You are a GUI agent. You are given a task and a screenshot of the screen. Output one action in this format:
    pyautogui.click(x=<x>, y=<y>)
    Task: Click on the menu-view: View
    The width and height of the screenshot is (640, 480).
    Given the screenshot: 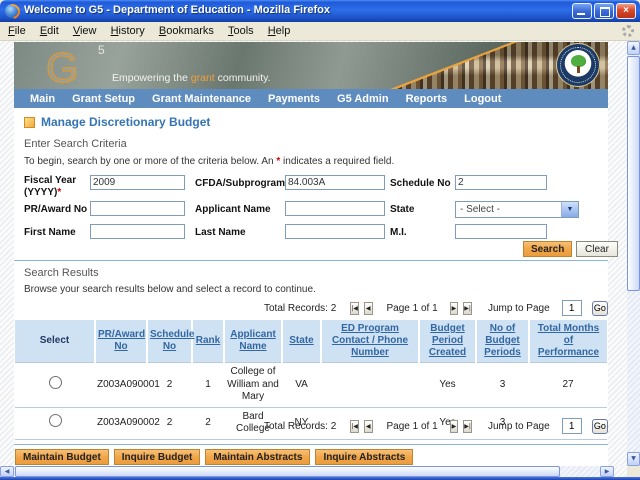 What is the action you would take?
    pyautogui.click(x=85, y=31)
    